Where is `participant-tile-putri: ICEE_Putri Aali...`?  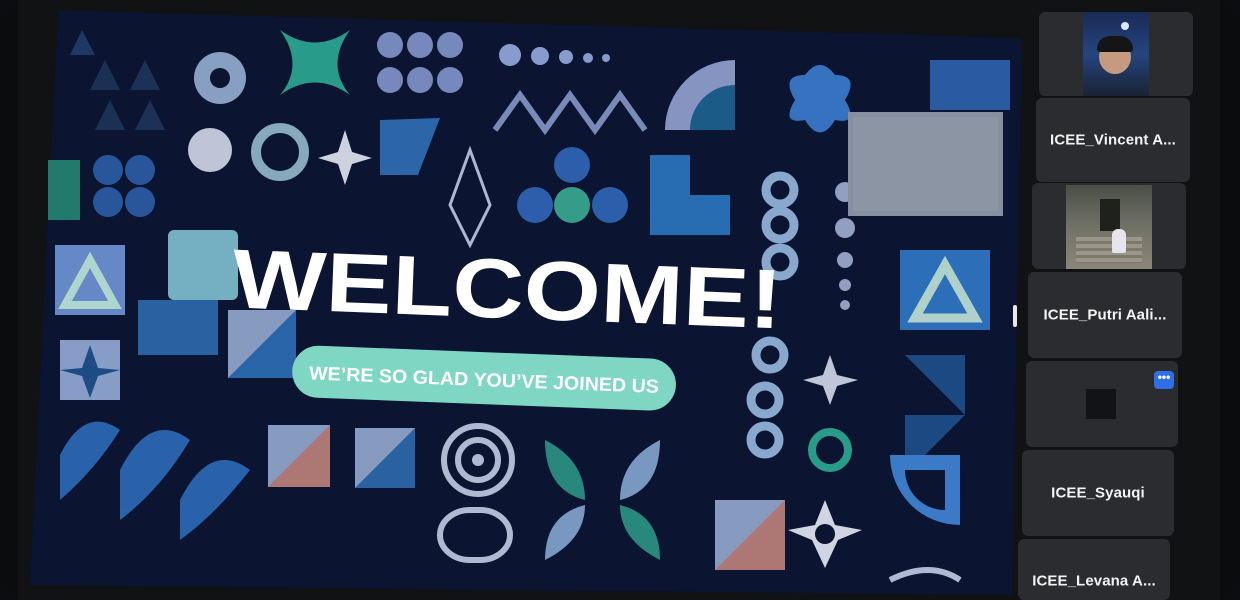 participant-tile-putri: ICEE_Putri Aali... is located at coordinates (1105, 315).